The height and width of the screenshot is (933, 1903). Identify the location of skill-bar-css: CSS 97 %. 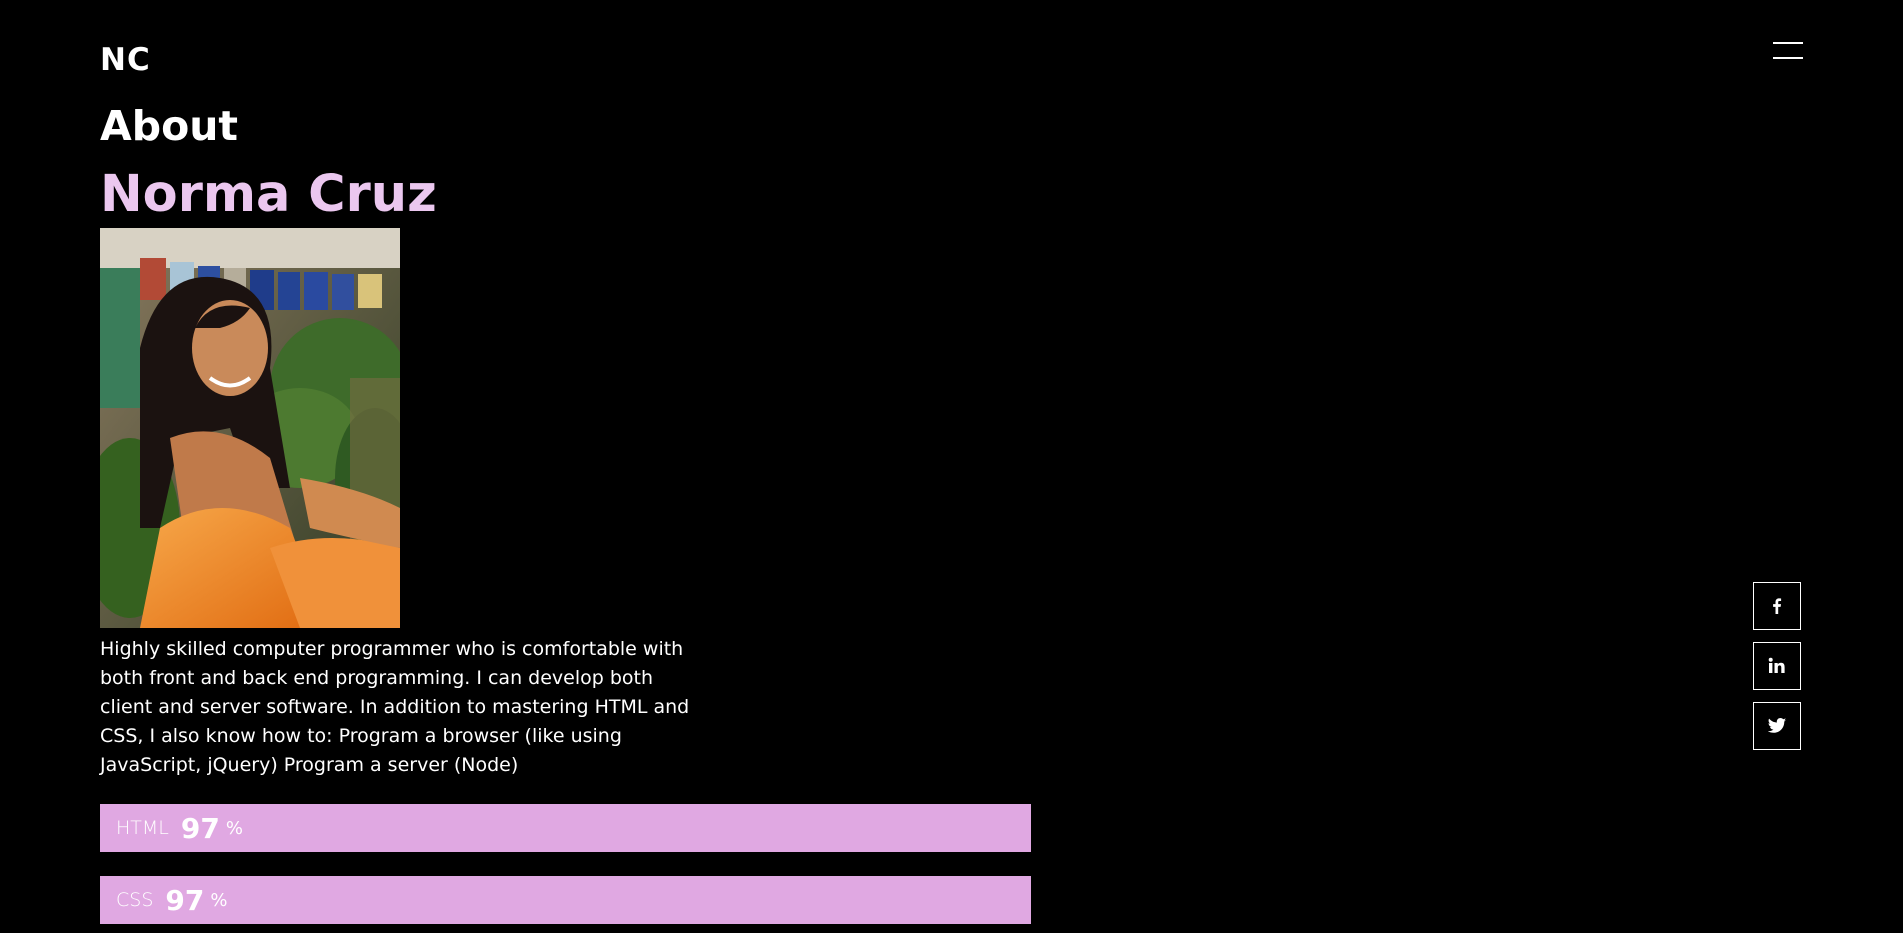
(580, 900).